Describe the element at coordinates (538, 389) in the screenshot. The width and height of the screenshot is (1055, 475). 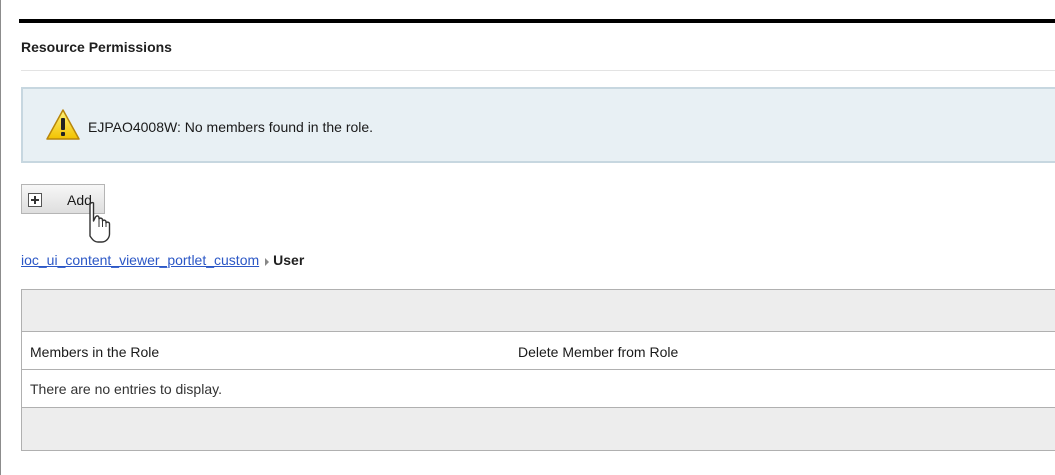
I see `table-empty-row: There are no entries to display.` at that location.